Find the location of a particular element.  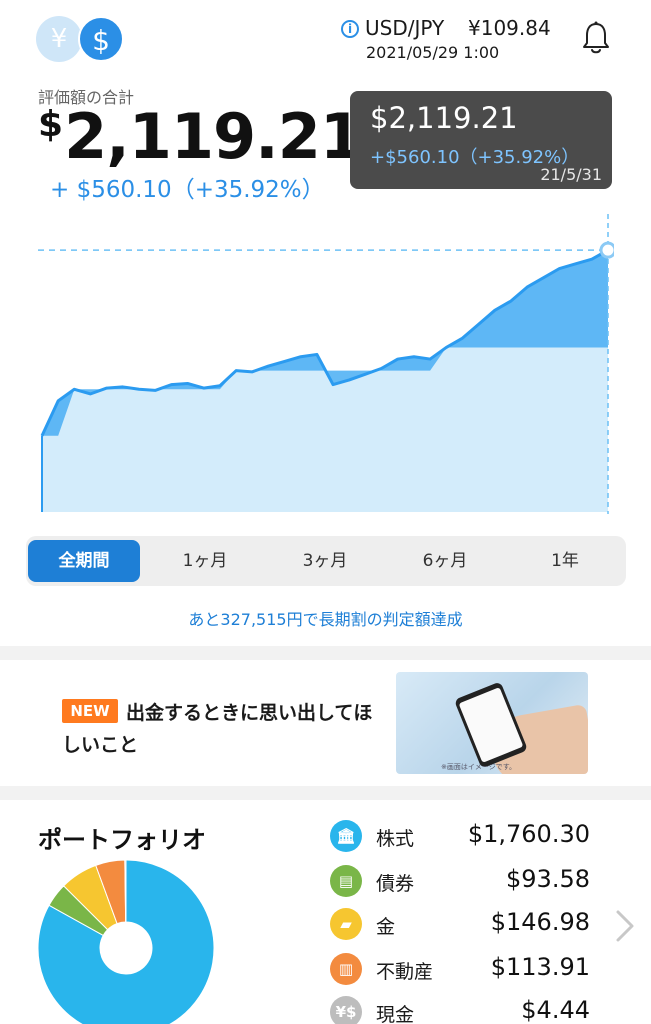

portfolio-row-stocks: 🏛 株式 $1,760.30 is located at coordinates (460, 838).